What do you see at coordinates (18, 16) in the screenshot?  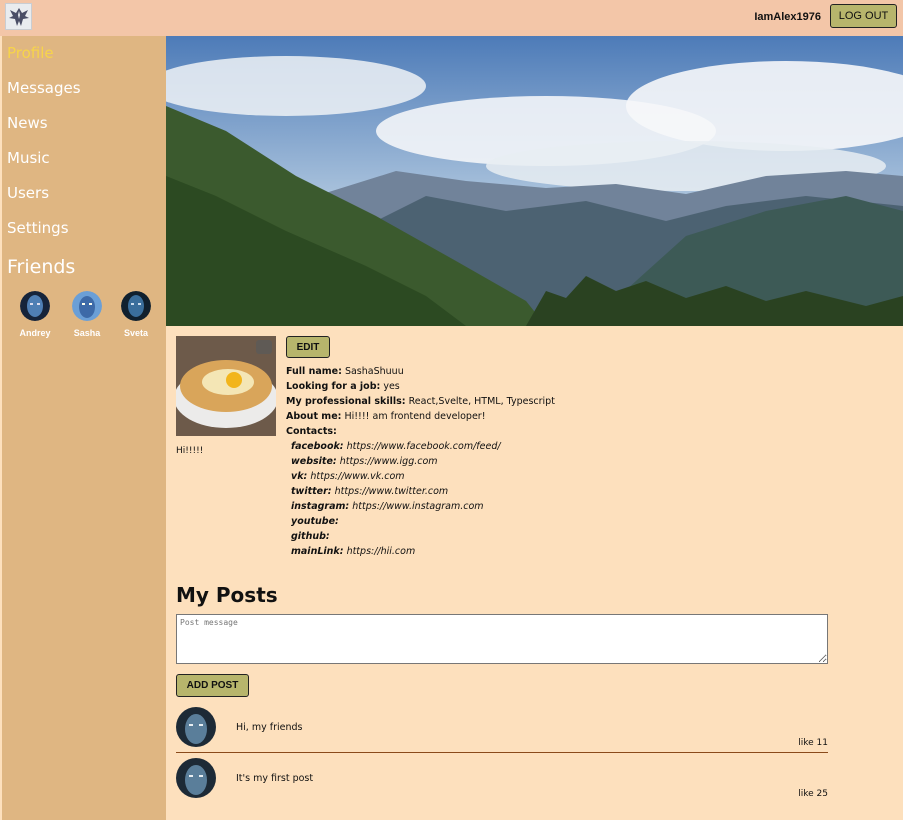 I see `phoenix-logo-icon` at bounding box center [18, 16].